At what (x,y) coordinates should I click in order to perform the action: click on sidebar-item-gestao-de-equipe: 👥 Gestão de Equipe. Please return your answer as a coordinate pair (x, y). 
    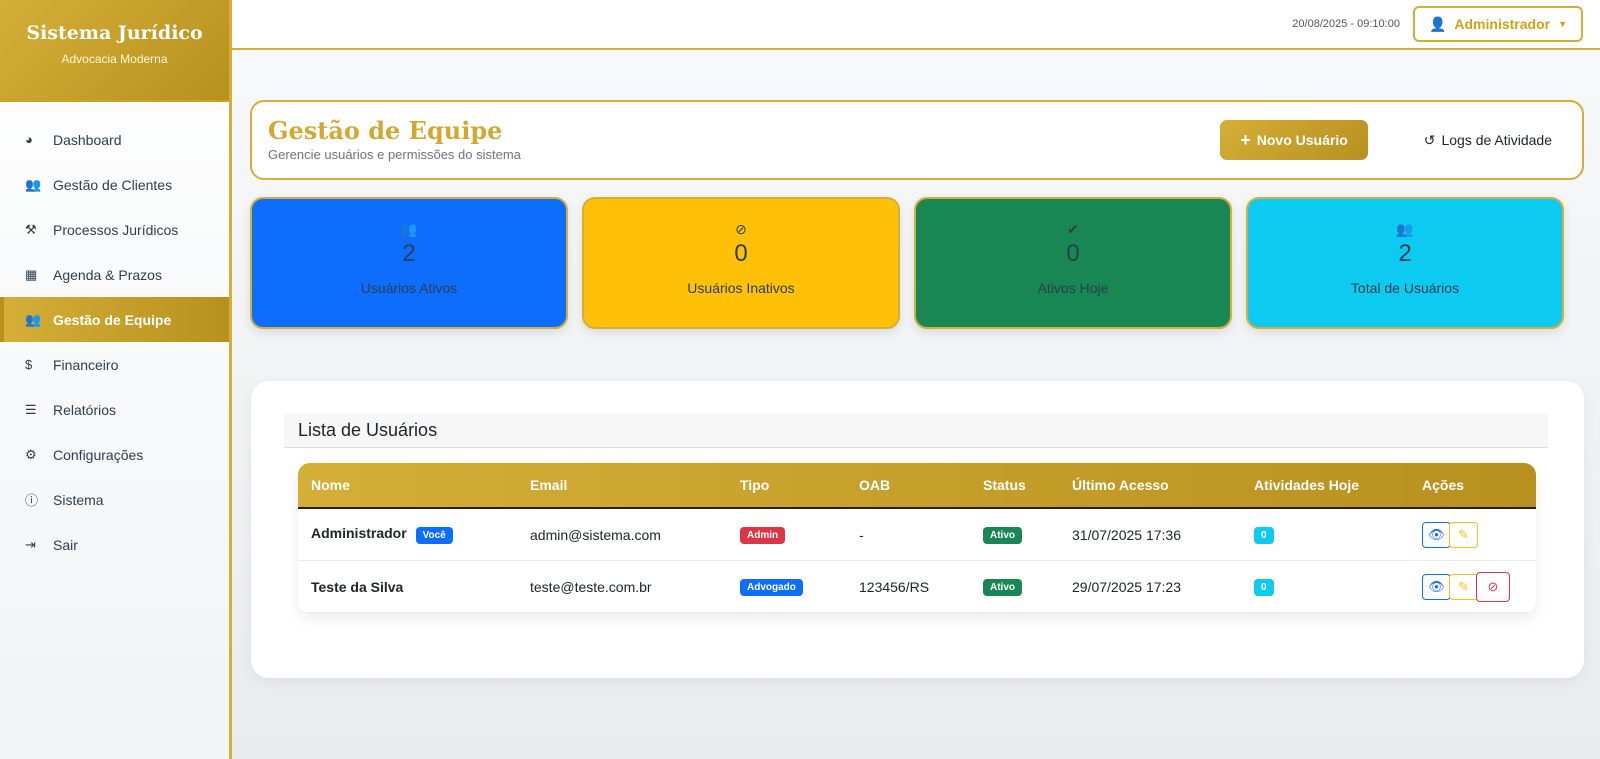
    Looking at the image, I should click on (114, 319).